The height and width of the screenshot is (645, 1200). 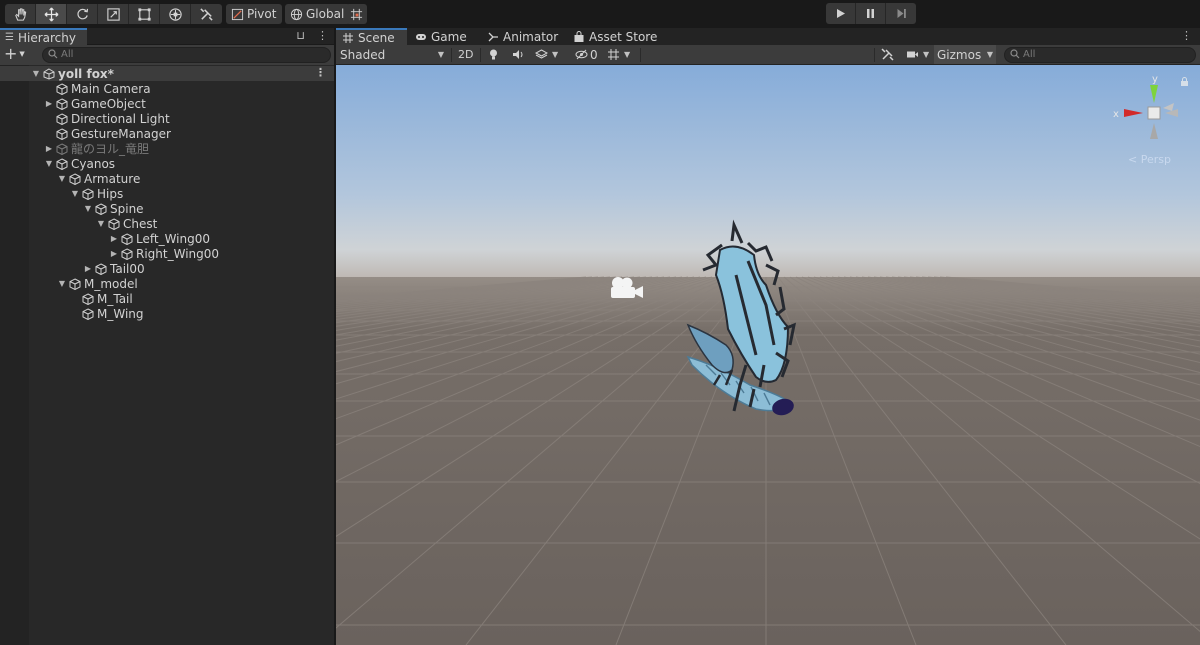 What do you see at coordinates (465, 54) in the screenshot?
I see `mode-2d-button: 2D` at bounding box center [465, 54].